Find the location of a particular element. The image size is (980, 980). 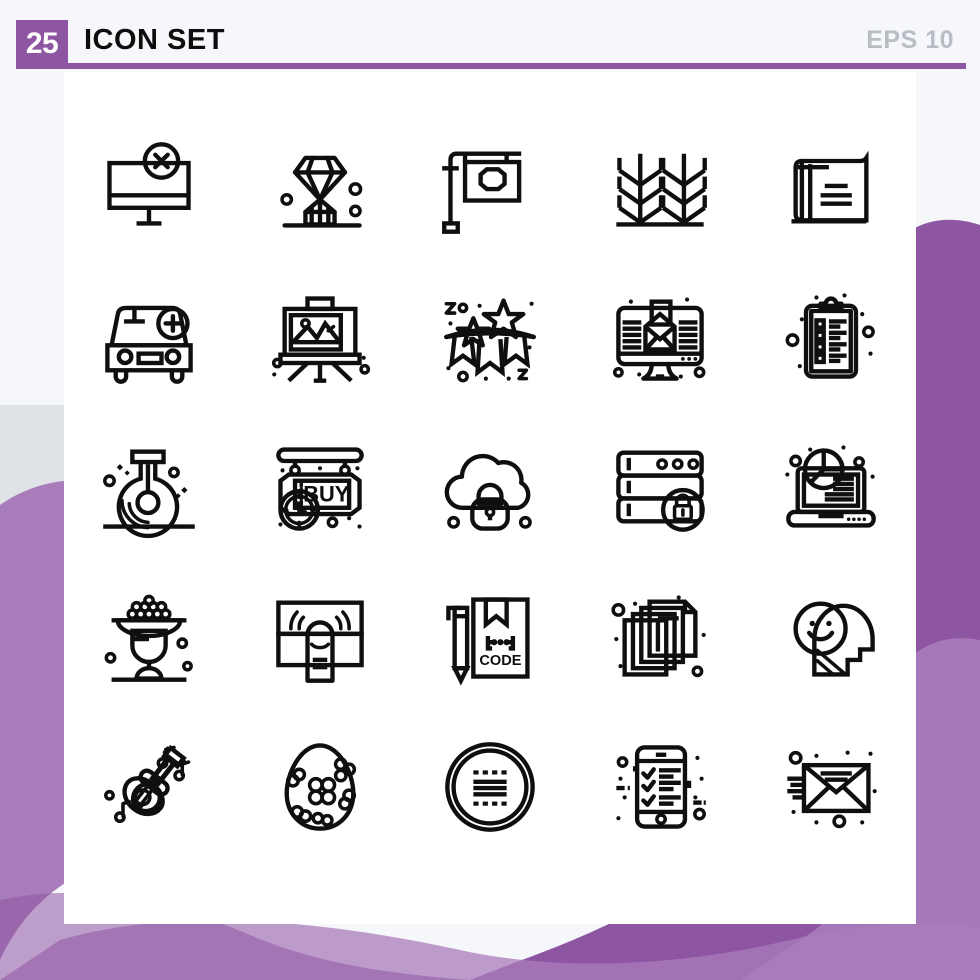

add-car-icon is located at coordinates (149, 337).